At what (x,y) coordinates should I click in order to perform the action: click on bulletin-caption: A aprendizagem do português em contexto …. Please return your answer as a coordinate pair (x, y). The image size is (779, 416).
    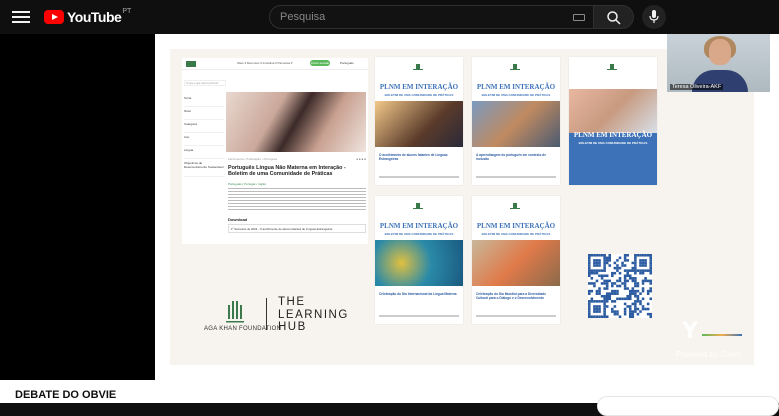
    Looking at the image, I should click on (511, 157).